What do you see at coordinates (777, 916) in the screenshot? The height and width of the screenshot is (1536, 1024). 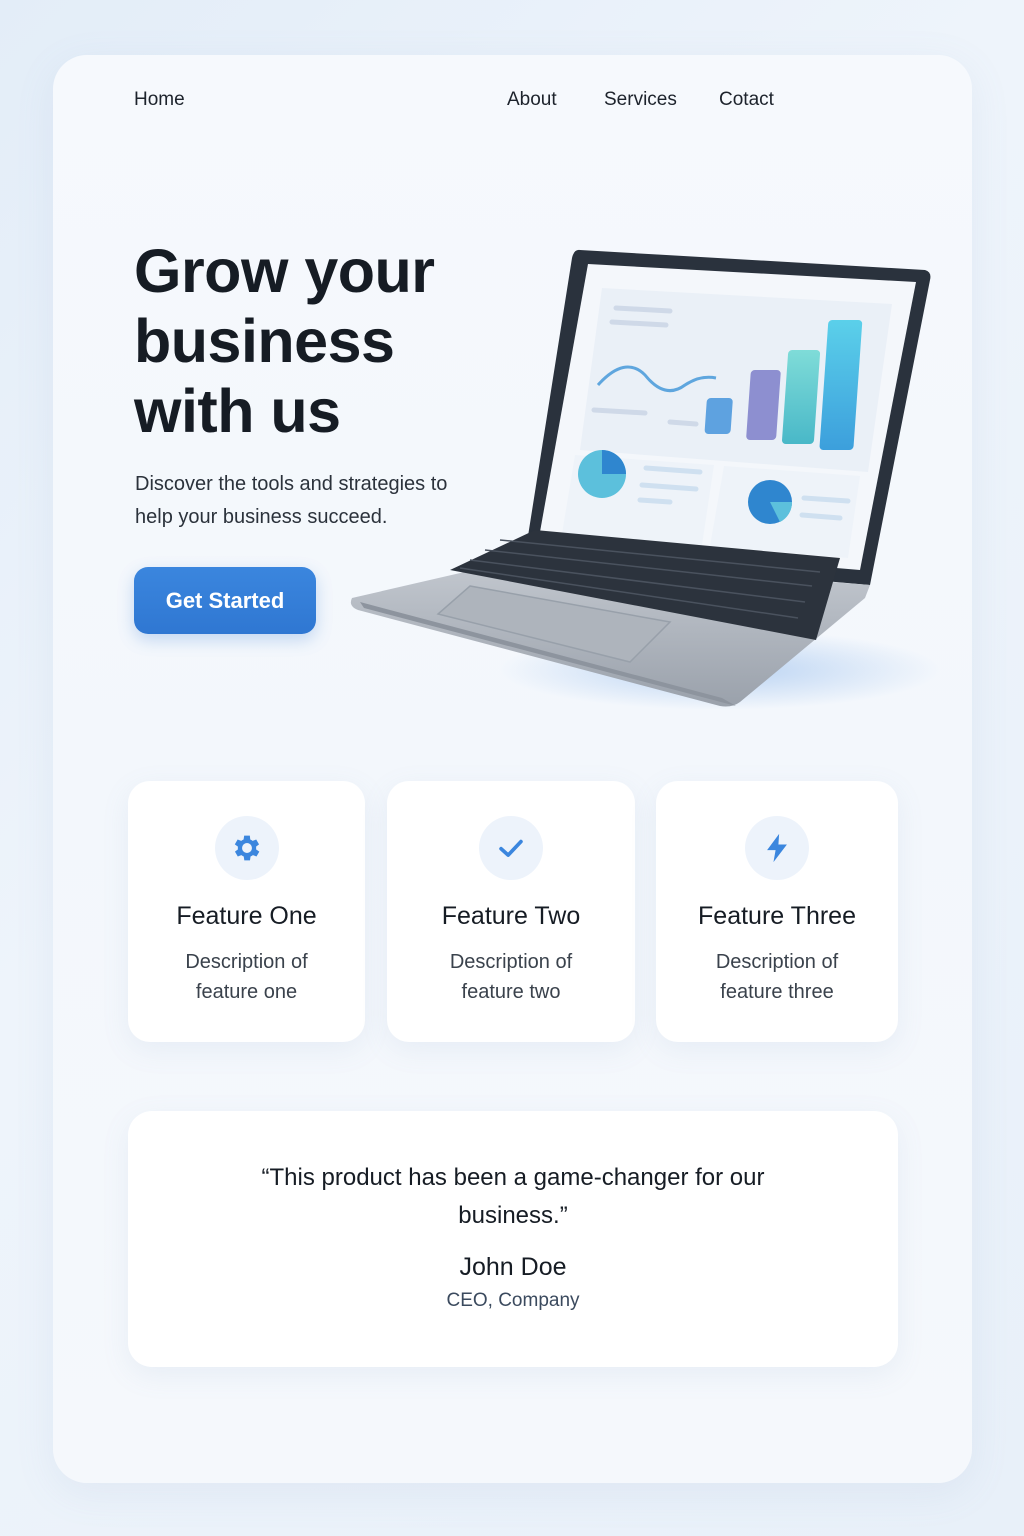 I see `feature-title: Feature Three` at bounding box center [777, 916].